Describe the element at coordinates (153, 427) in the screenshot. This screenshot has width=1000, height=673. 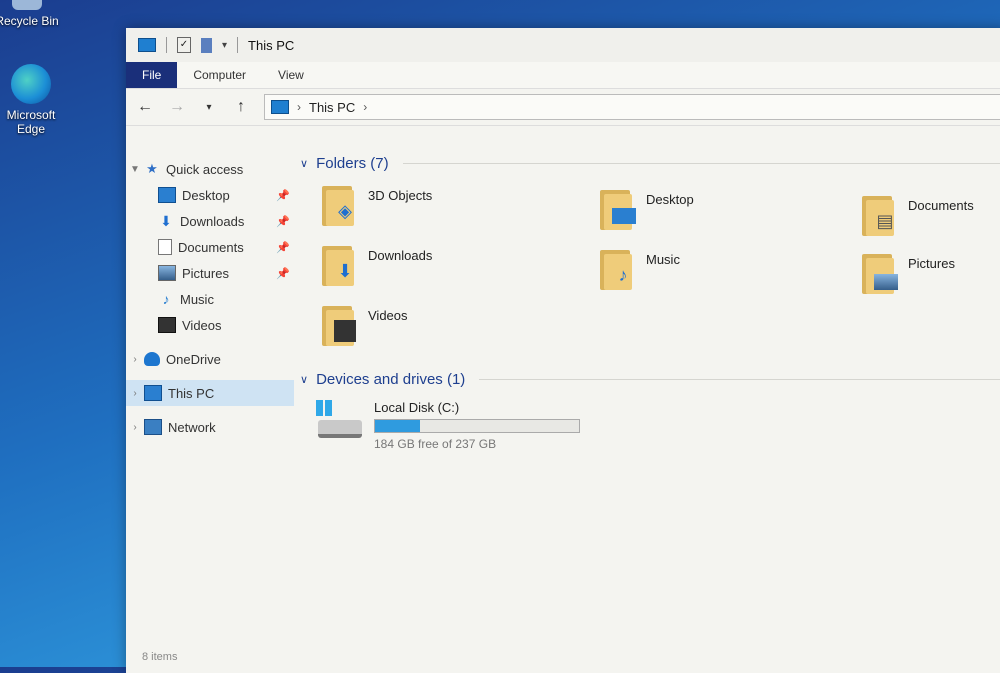
I see `network-icon` at that location.